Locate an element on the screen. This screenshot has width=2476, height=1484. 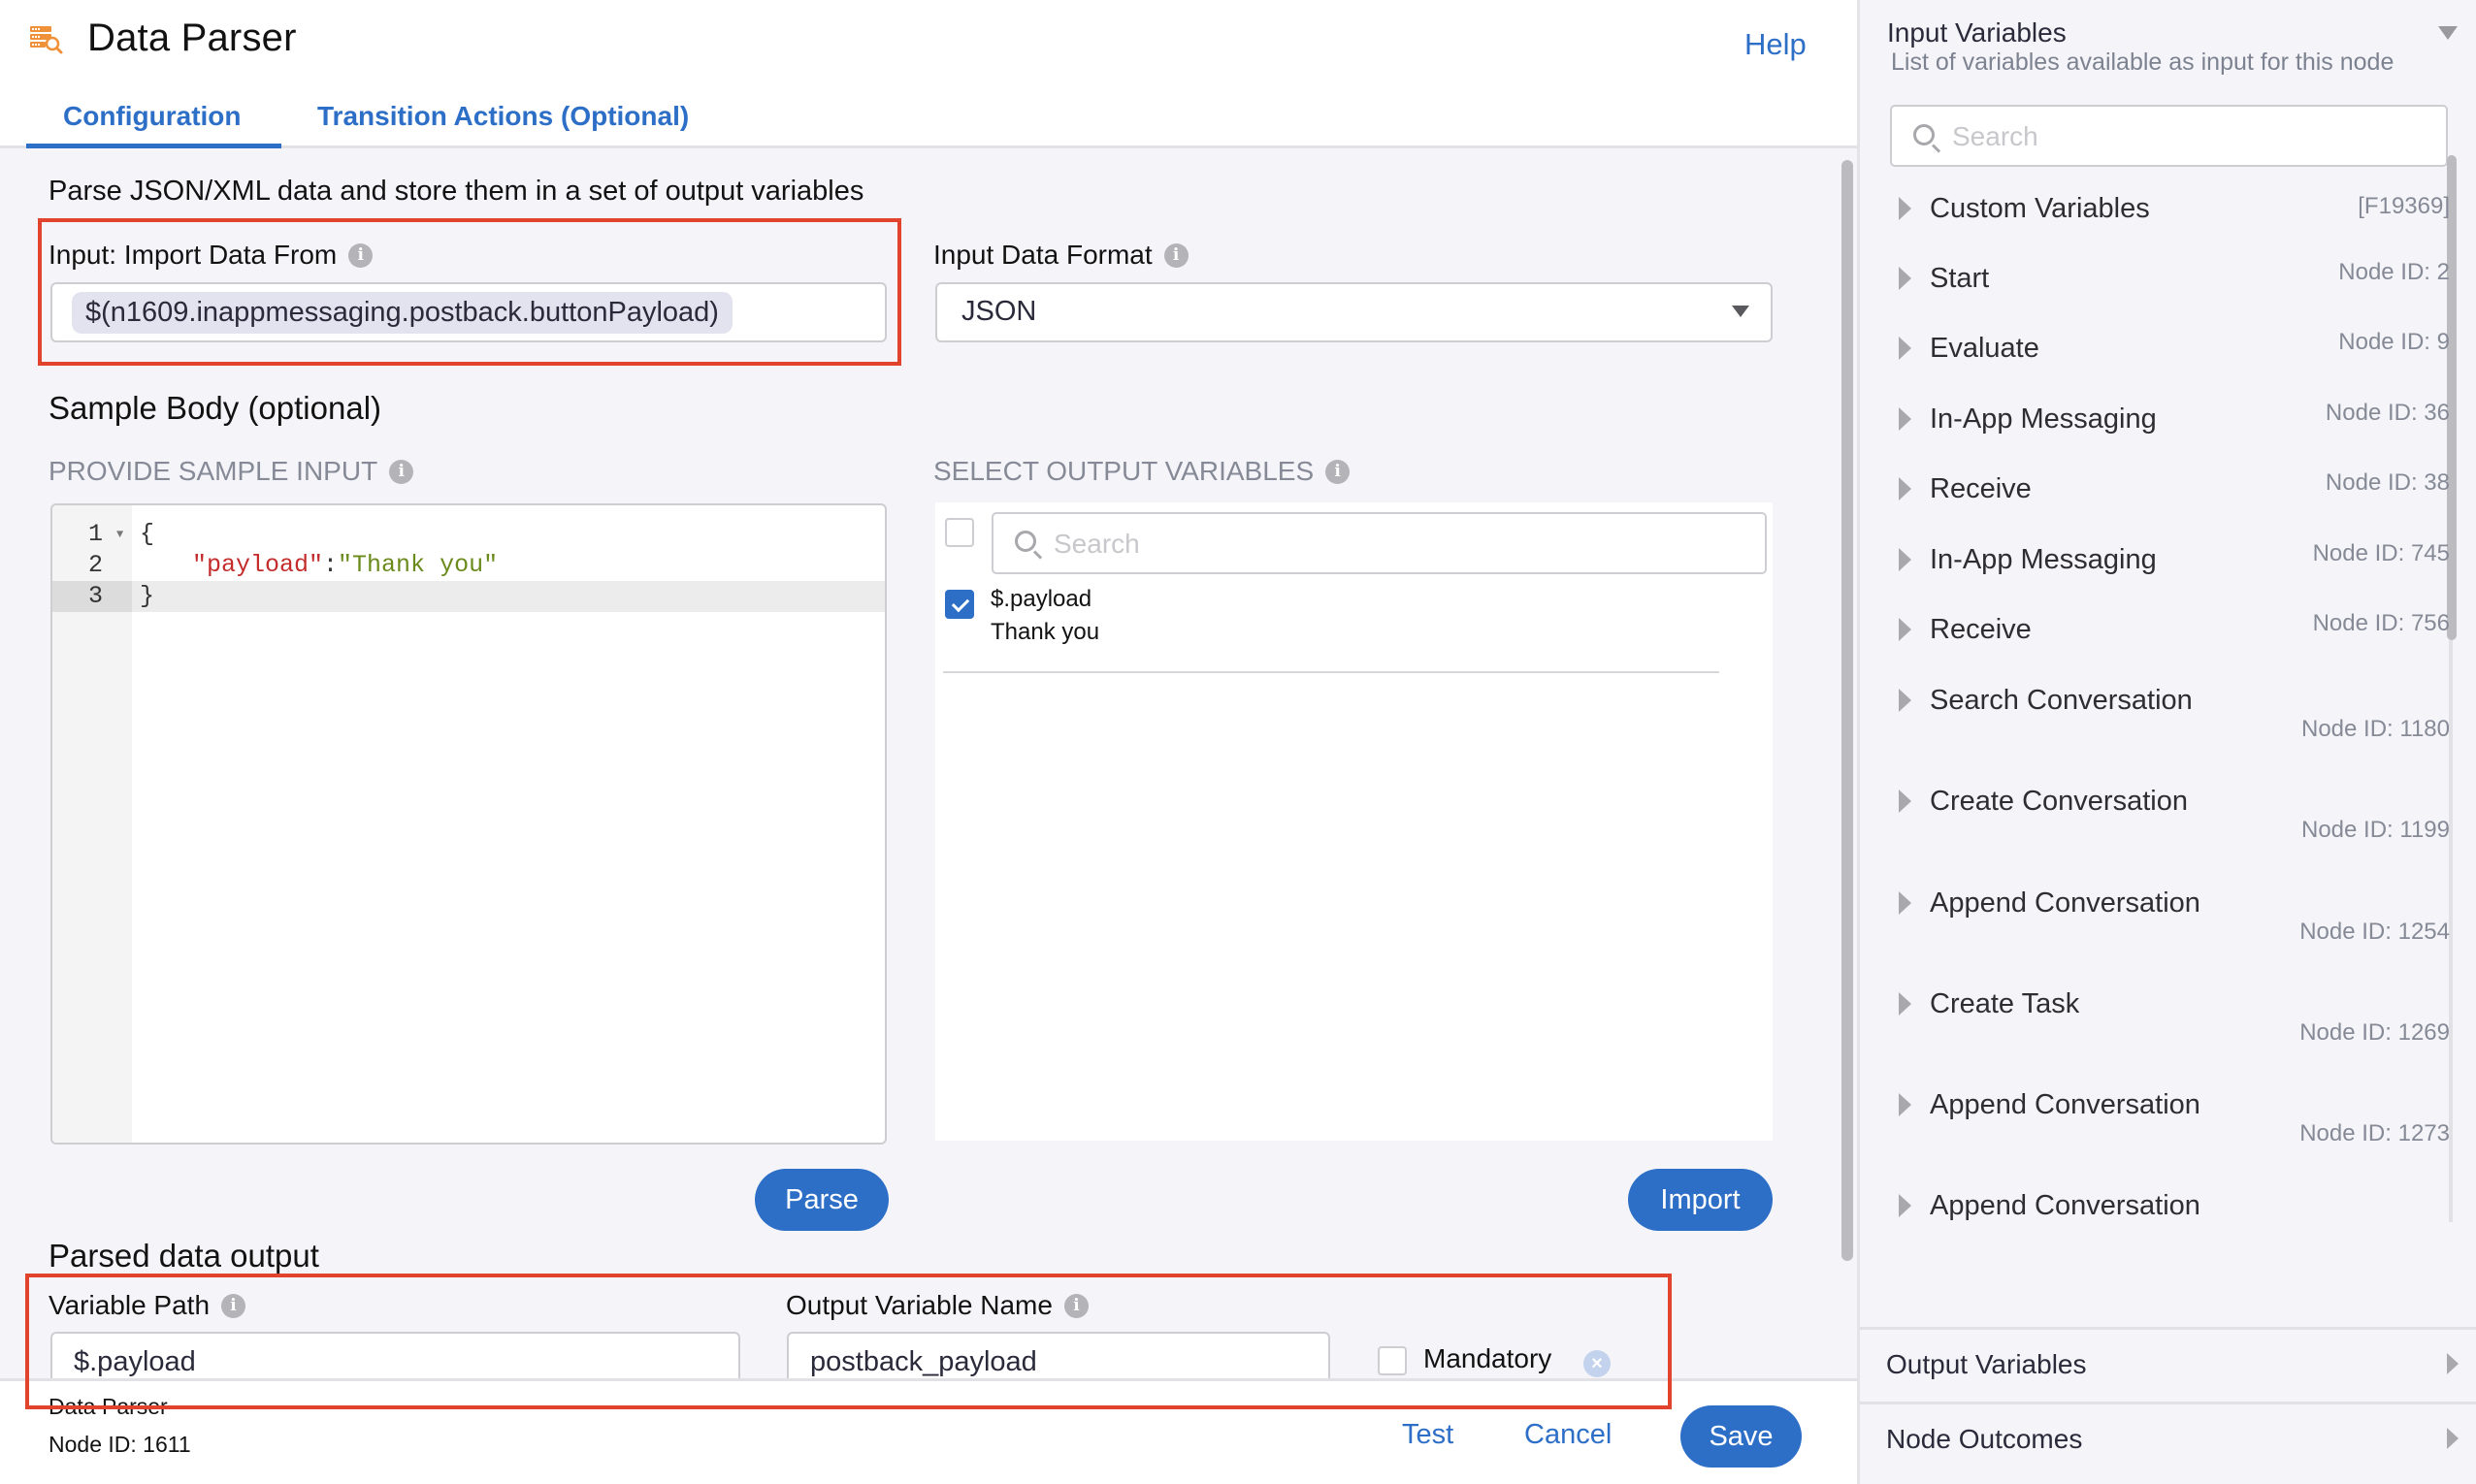
mandatory-label: Mandatory is located at coordinates (1488, 1358).